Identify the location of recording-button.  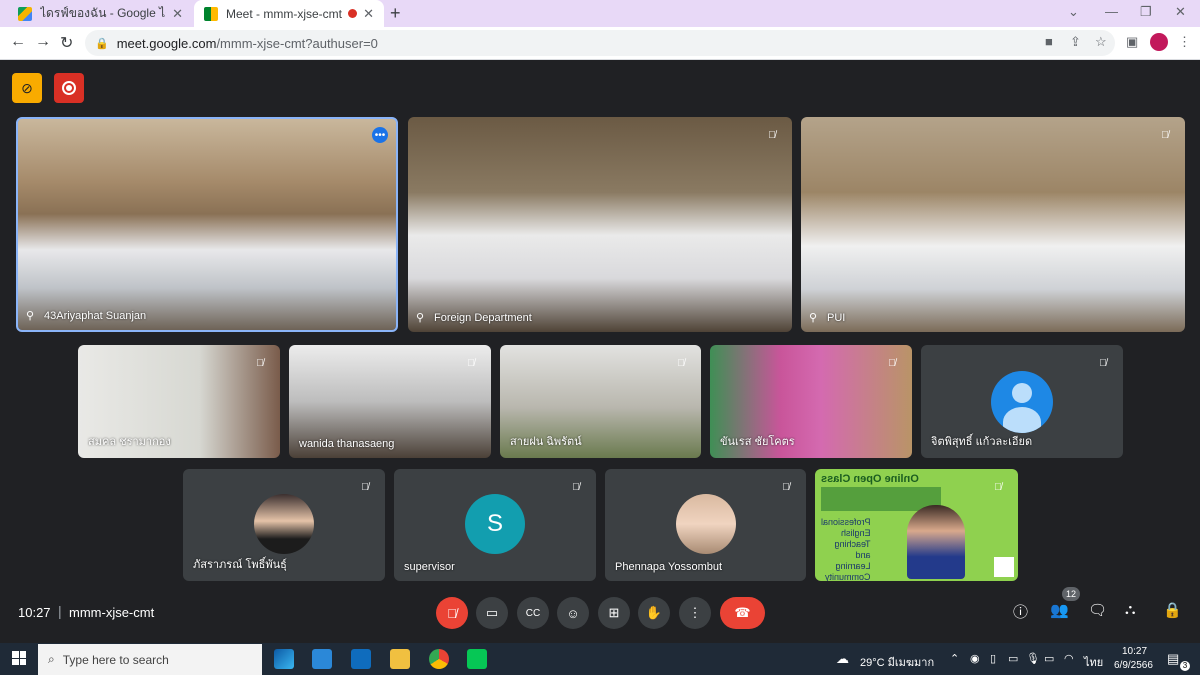
(69, 88).